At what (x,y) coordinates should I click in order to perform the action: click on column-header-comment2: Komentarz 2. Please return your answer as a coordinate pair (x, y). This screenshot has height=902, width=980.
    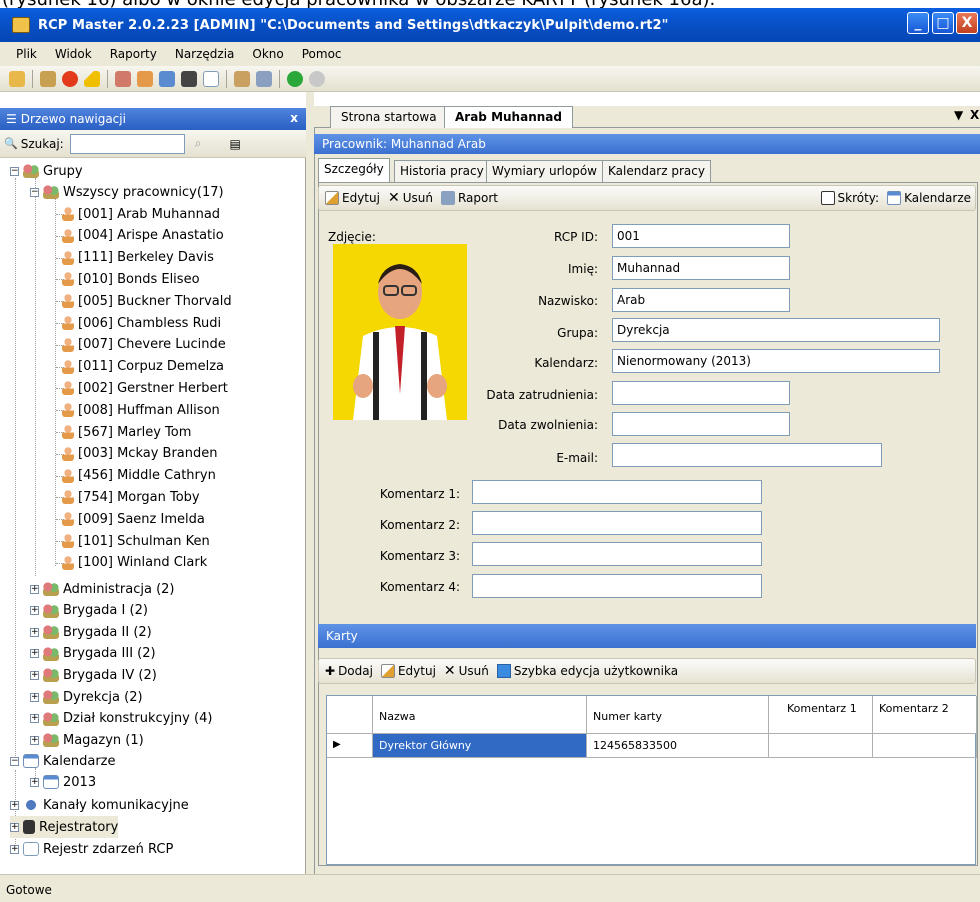
    Looking at the image, I should click on (925, 715).